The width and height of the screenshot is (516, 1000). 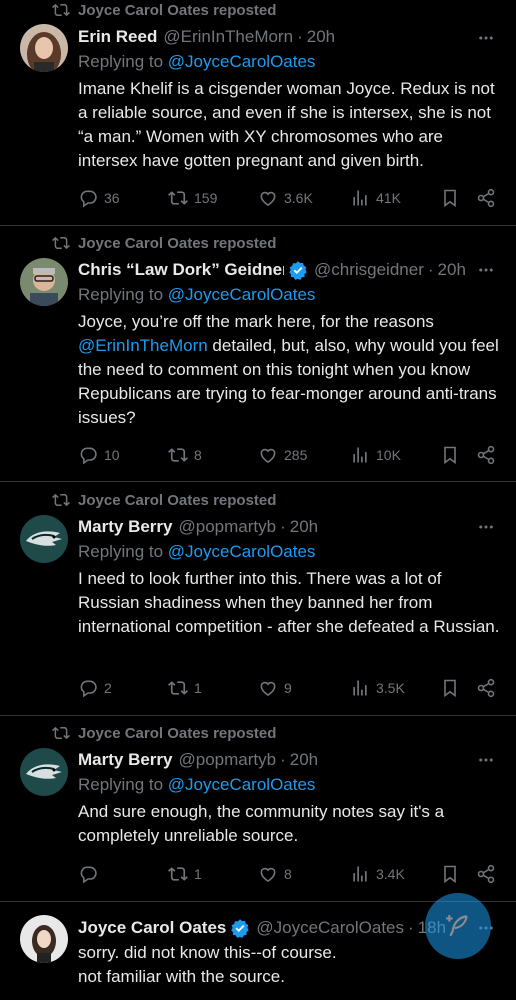 What do you see at coordinates (152, 928) in the screenshot?
I see `display-name: Joyce Carol Oates` at bounding box center [152, 928].